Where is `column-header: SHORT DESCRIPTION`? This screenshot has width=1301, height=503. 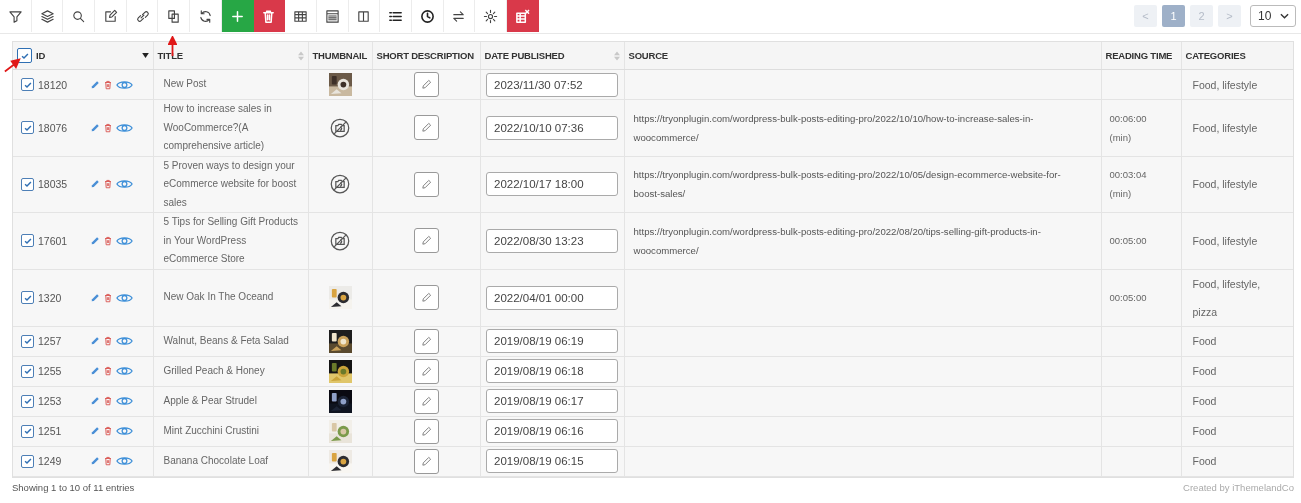
column-header: SHORT DESCRIPTION is located at coordinates (425, 55).